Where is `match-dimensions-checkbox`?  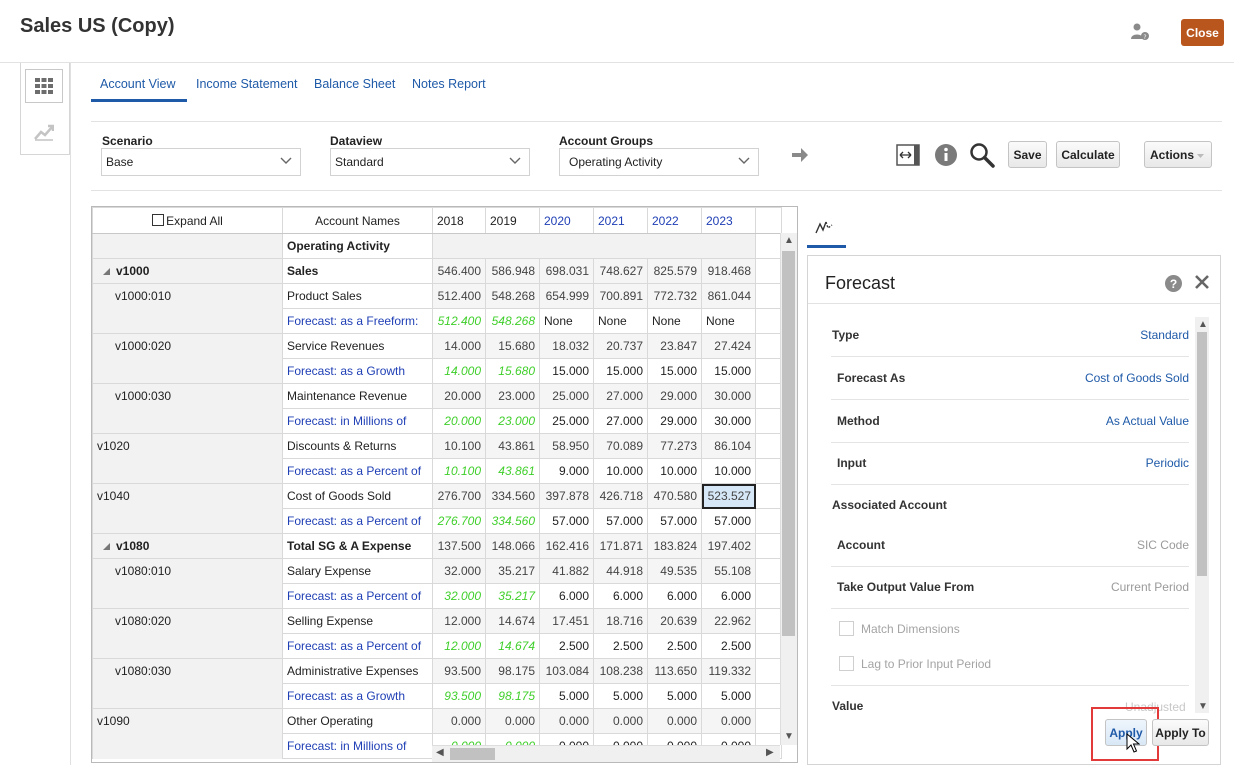
match-dimensions-checkbox is located at coordinates (846, 628).